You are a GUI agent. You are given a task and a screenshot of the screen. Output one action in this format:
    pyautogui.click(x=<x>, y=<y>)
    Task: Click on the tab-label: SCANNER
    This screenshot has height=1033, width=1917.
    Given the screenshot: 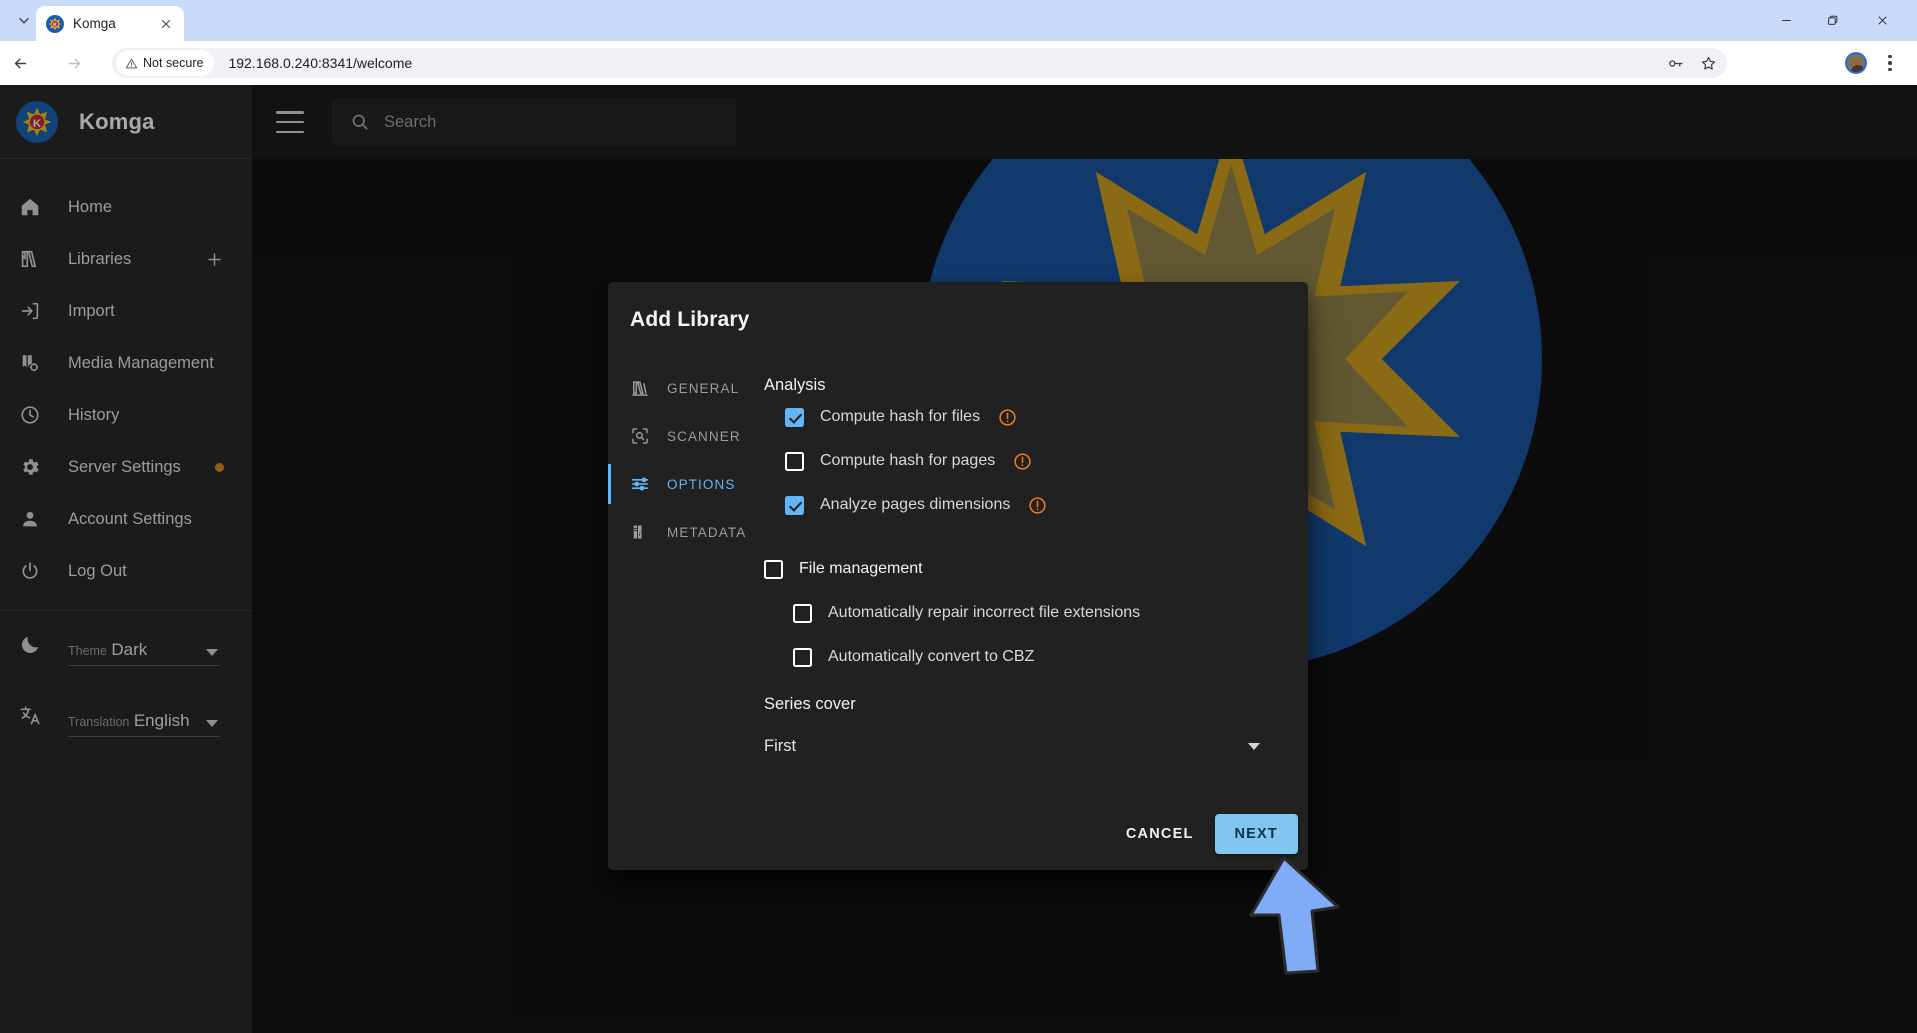 What is the action you would take?
    pyautogui.click(x=704, y=436)
    